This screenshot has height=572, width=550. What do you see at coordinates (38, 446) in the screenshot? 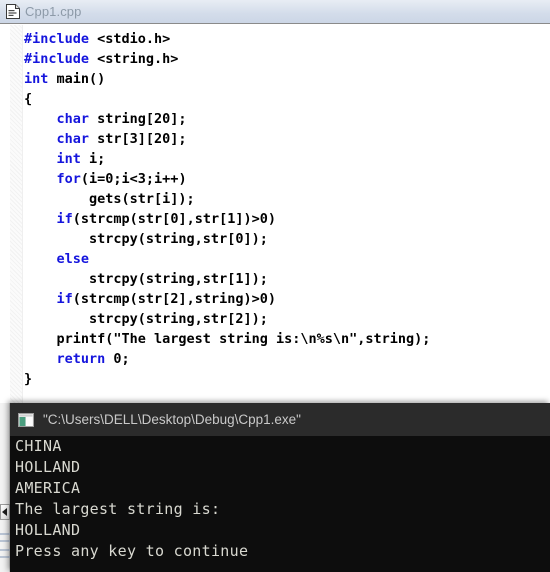
I see `console-output-line: CHINA` at bounding box center [38, 446].